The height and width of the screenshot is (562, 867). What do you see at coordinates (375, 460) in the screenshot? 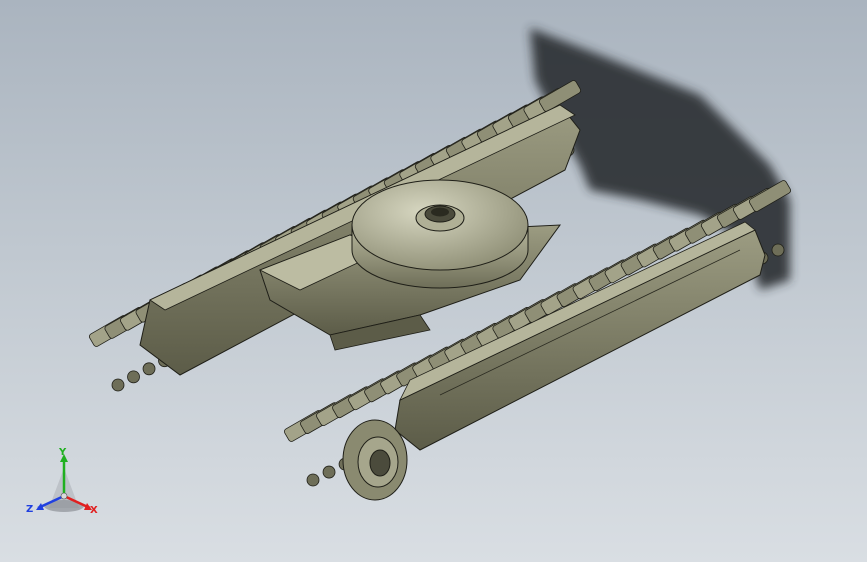
I see `drive-sprocket` at bounding box center [375, 460].